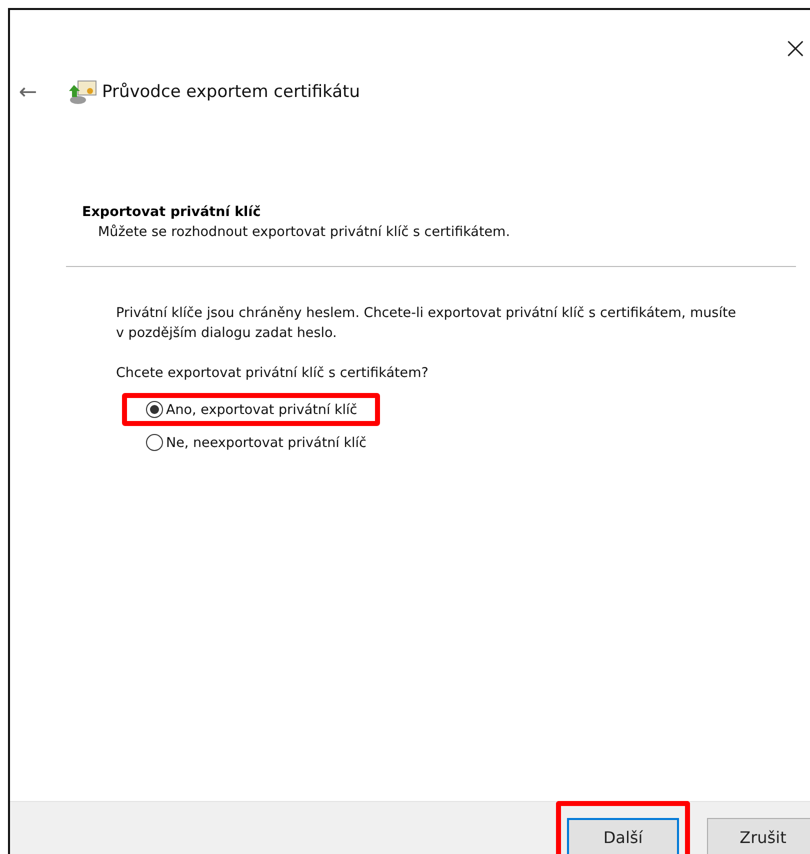 The image size is (810, 854). Describe the element at coordinates (83, 92) in the screenshot. I see `certificate-icon` at that location.